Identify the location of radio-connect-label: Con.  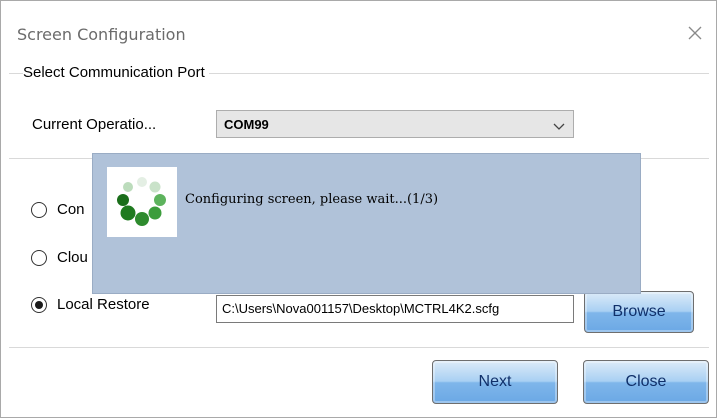
(71, 209).